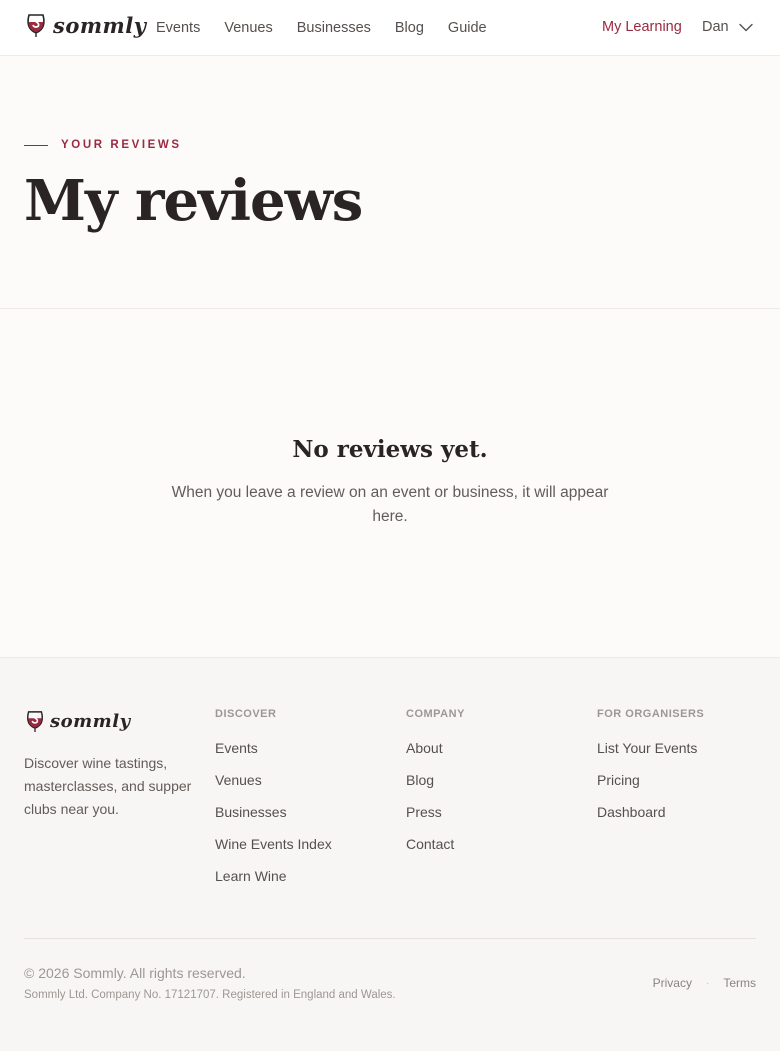 The height and width of the screenshot is (1051, 780). I want to click on footer-logo-link: sommly, so click(77, 721).